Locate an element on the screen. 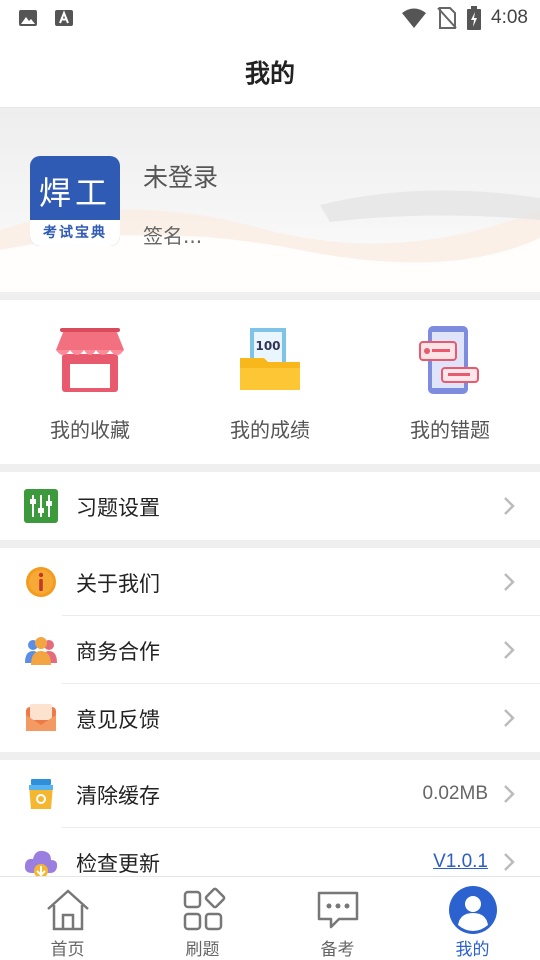 The height and width of the screenshot is (960, 540). version-value: V1.0.1 is located at coordinates (460, 862).